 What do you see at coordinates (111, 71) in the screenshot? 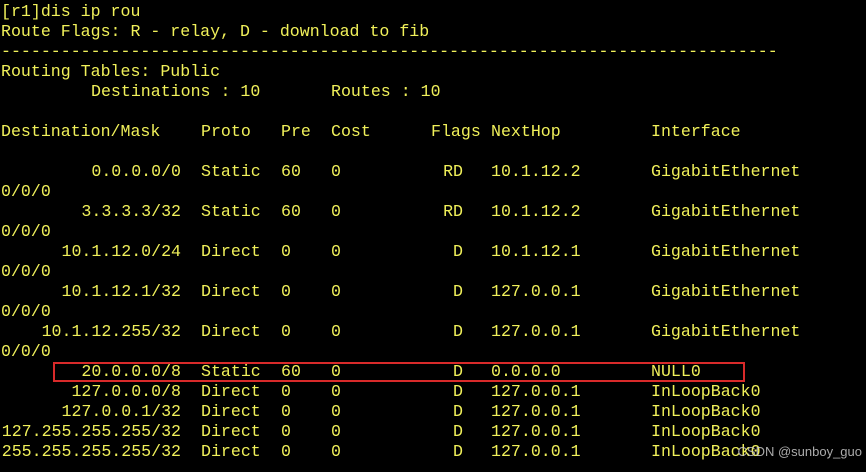
I see `table-title: Routing Tables: Public` at bounding box center [111, 71].